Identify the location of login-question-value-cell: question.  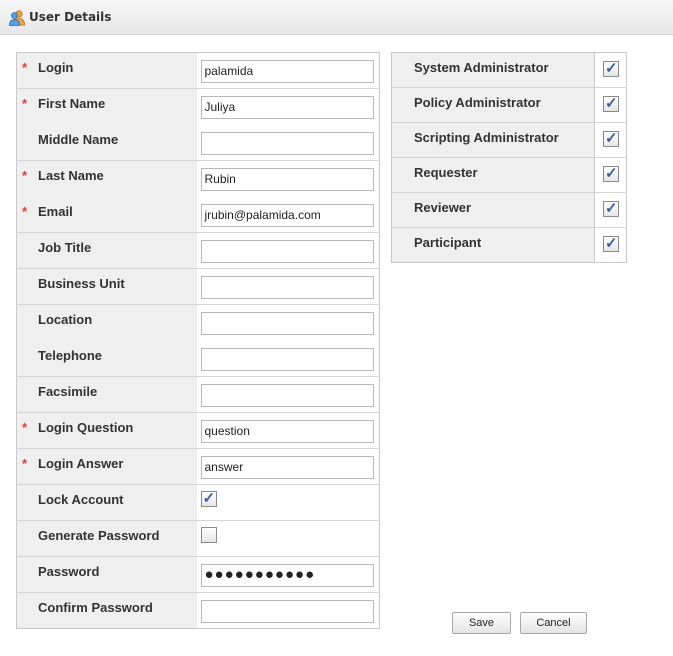
(288, 430).